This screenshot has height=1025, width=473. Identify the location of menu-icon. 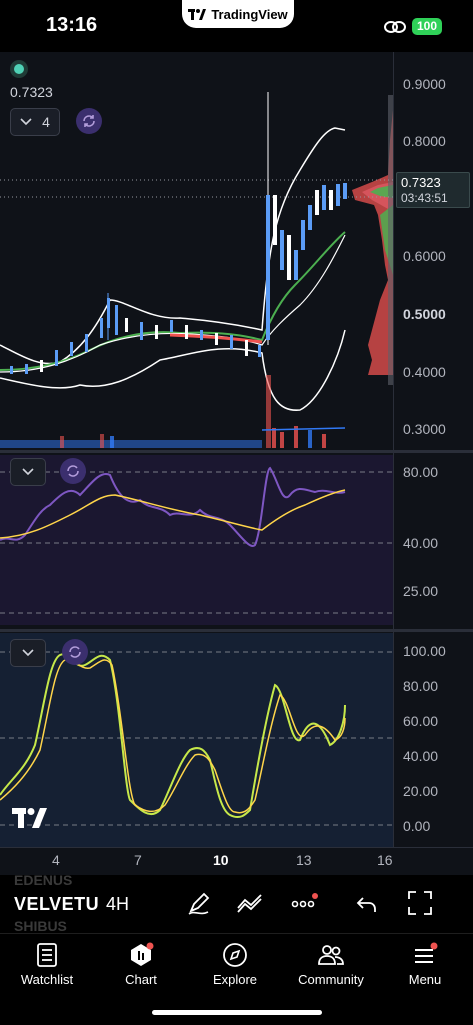
(426, 952).